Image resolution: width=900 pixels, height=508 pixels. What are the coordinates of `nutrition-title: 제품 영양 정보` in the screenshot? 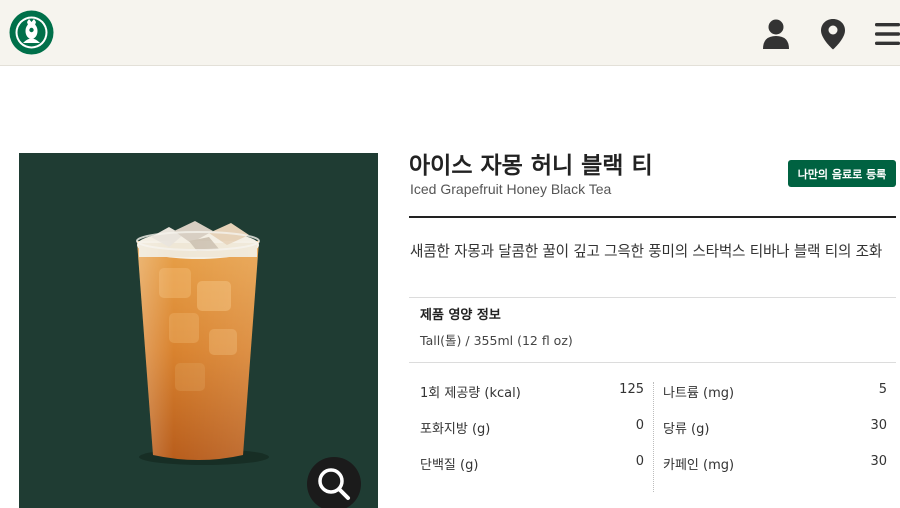 It's located at (460, 315).